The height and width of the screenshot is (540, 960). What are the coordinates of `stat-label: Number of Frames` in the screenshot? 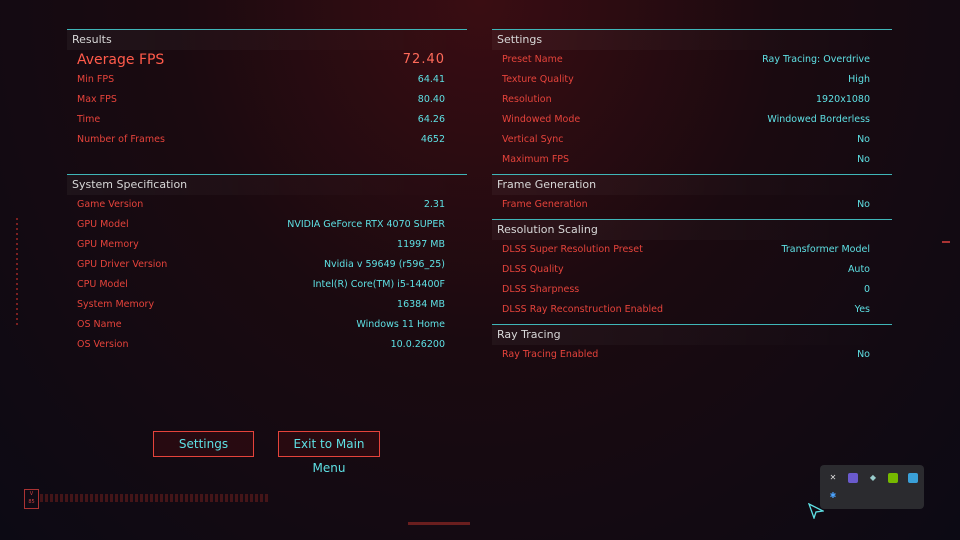 It's located at (121, 139).